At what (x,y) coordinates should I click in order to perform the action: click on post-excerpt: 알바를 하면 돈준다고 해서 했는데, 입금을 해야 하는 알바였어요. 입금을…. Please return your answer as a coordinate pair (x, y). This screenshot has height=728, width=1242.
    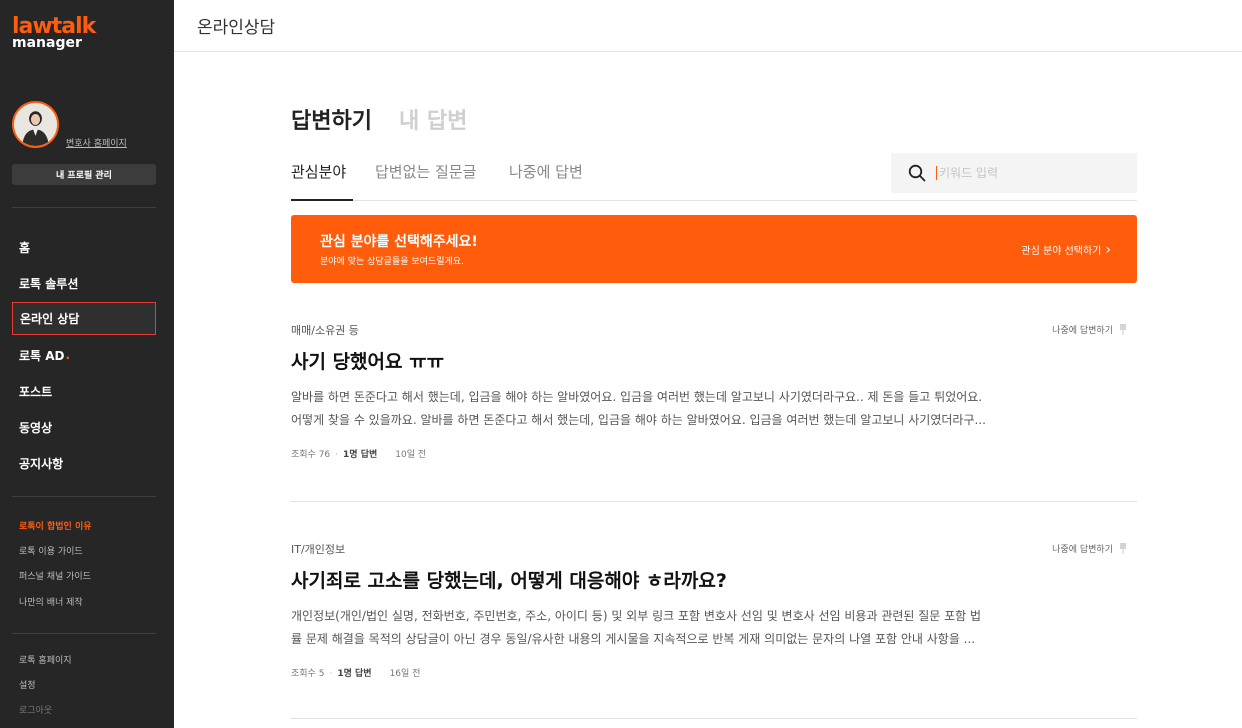
    Looking at the image, I should click on (653, 409).